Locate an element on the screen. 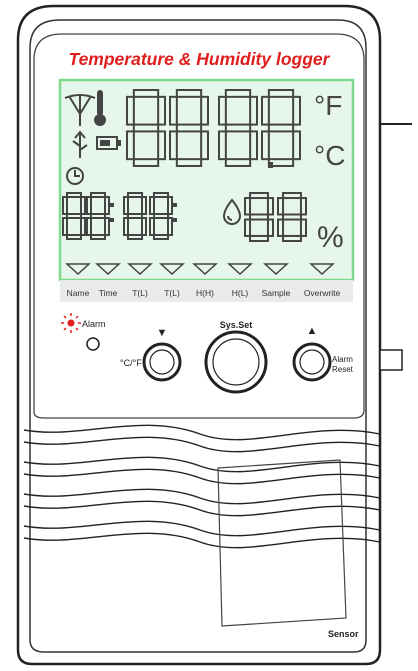 The height and width of the screenshot is (671, 418). alarm-label: Alarm is located at coordinates (94, 324).